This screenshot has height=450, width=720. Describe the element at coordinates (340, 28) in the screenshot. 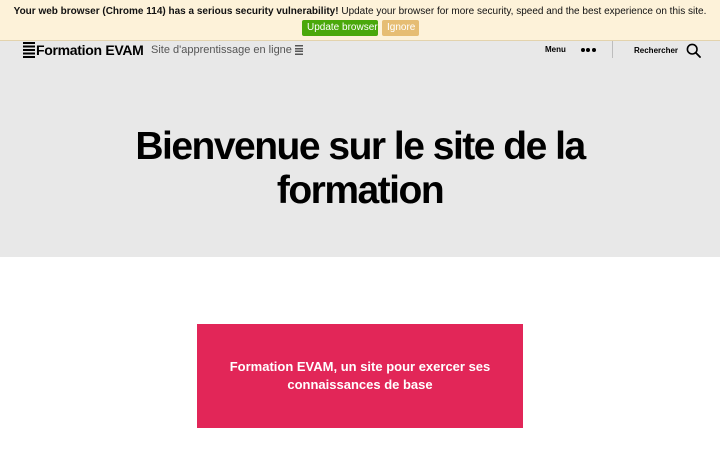

I see `update-browser-button: Update browser` at that location.